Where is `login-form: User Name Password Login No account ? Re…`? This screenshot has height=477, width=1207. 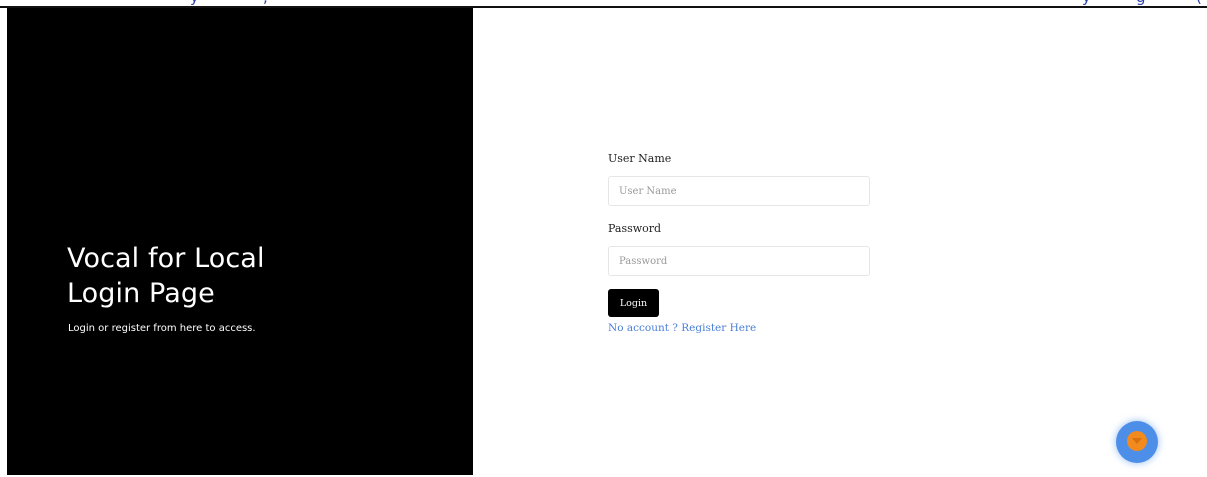
login-form: User Name Password Login No account ? Re… is located at coordinates (740, 243).